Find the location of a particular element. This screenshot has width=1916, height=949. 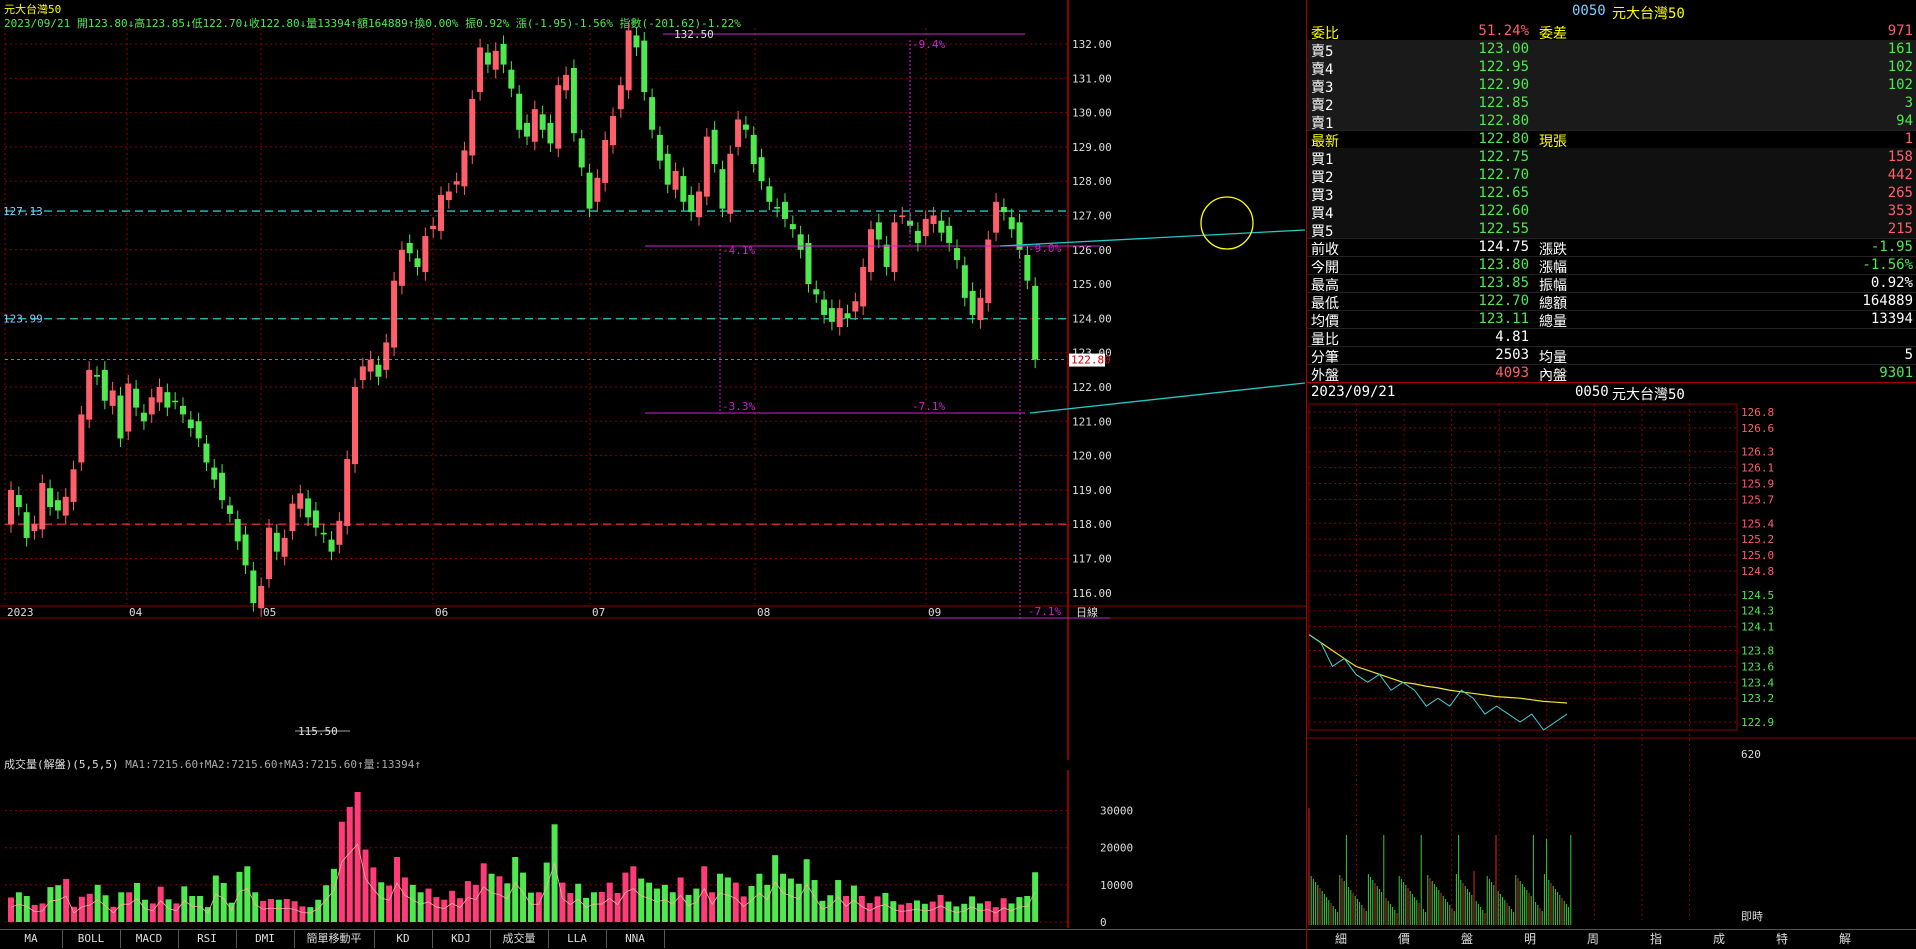

quote-value-1: 122.60 is located at coordinates (1503, 211).